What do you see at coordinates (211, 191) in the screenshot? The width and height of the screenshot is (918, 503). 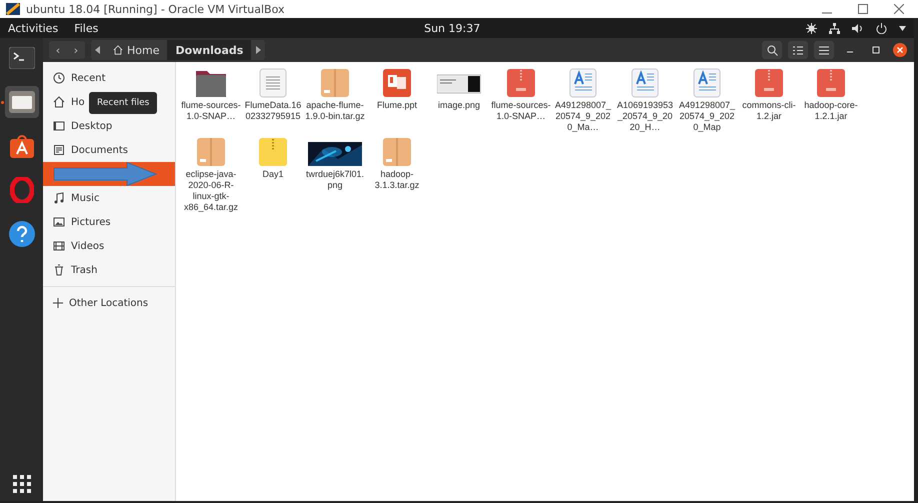 I see `file-name: eclipse-java-2020-06-R-linux-gtk-x86_64.tar.gz` at bounding box center [211, 191].